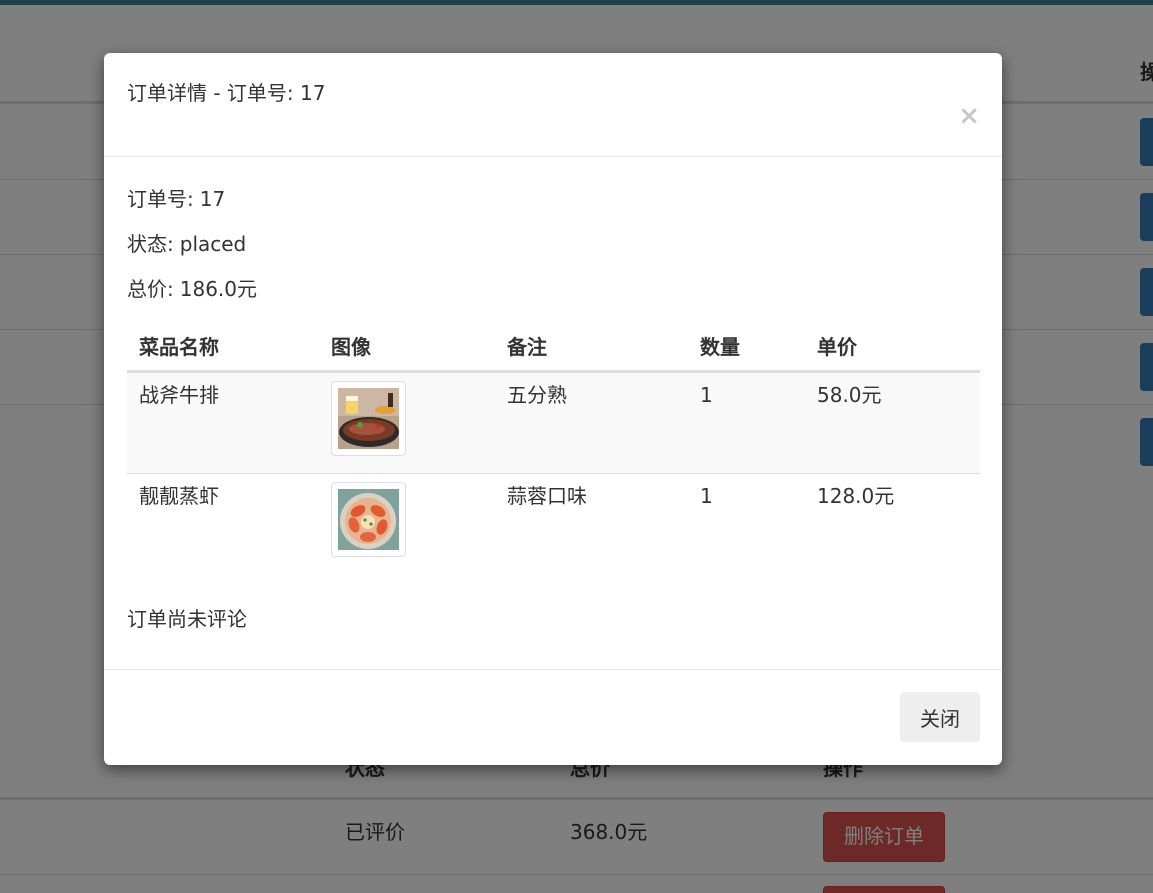 Image resolution: width=1153 pixels, height=893 pixels. What do you see at coordinates (940, 717) in the screenshot?
I see `close-button: 关闭` at bounding box center [940, 717].